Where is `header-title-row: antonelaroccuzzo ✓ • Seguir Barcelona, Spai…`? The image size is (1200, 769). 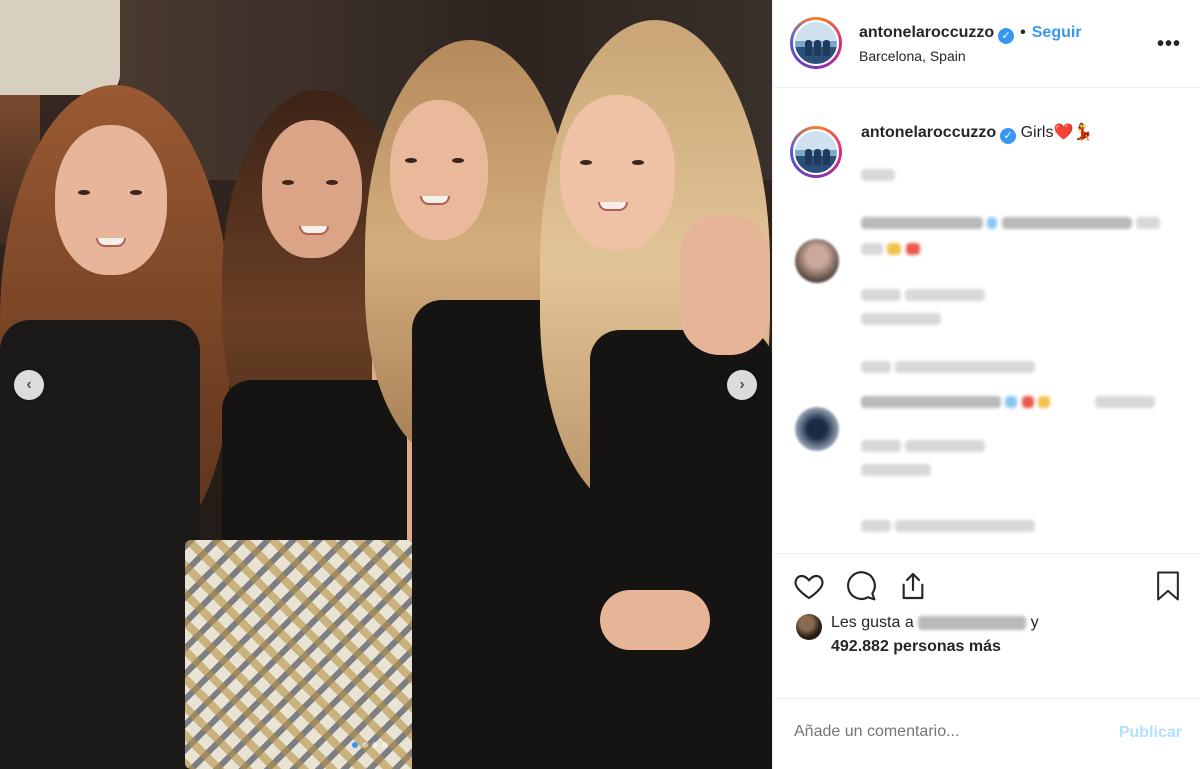
header-title-row: antonelaroccuzzo ✓ • Seguir Barcelona, Spai… is located at coordinates (970, 44).